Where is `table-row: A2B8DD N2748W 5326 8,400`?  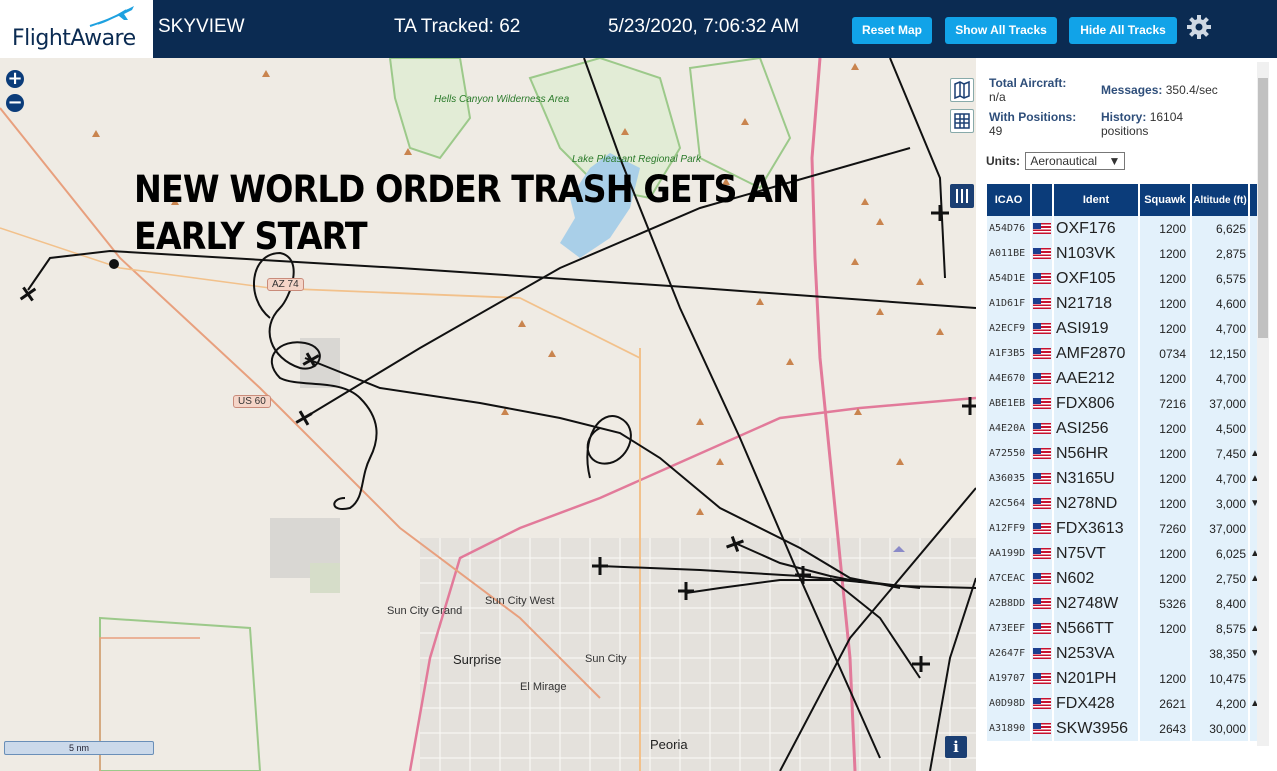
table-row: A2B8DD N2748W 5326 8,400 is located at coordinates (1124, 603).